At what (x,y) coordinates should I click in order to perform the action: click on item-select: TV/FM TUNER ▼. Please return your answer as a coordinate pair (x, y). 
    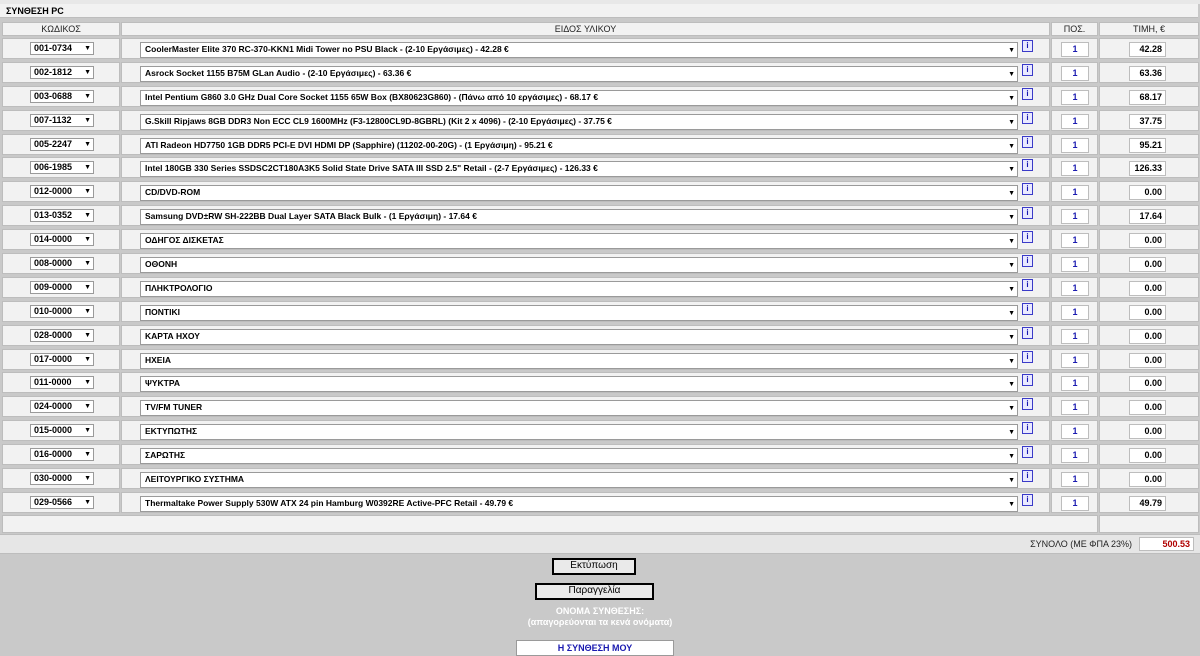
    Looking at the image, I should click on (579, 408).